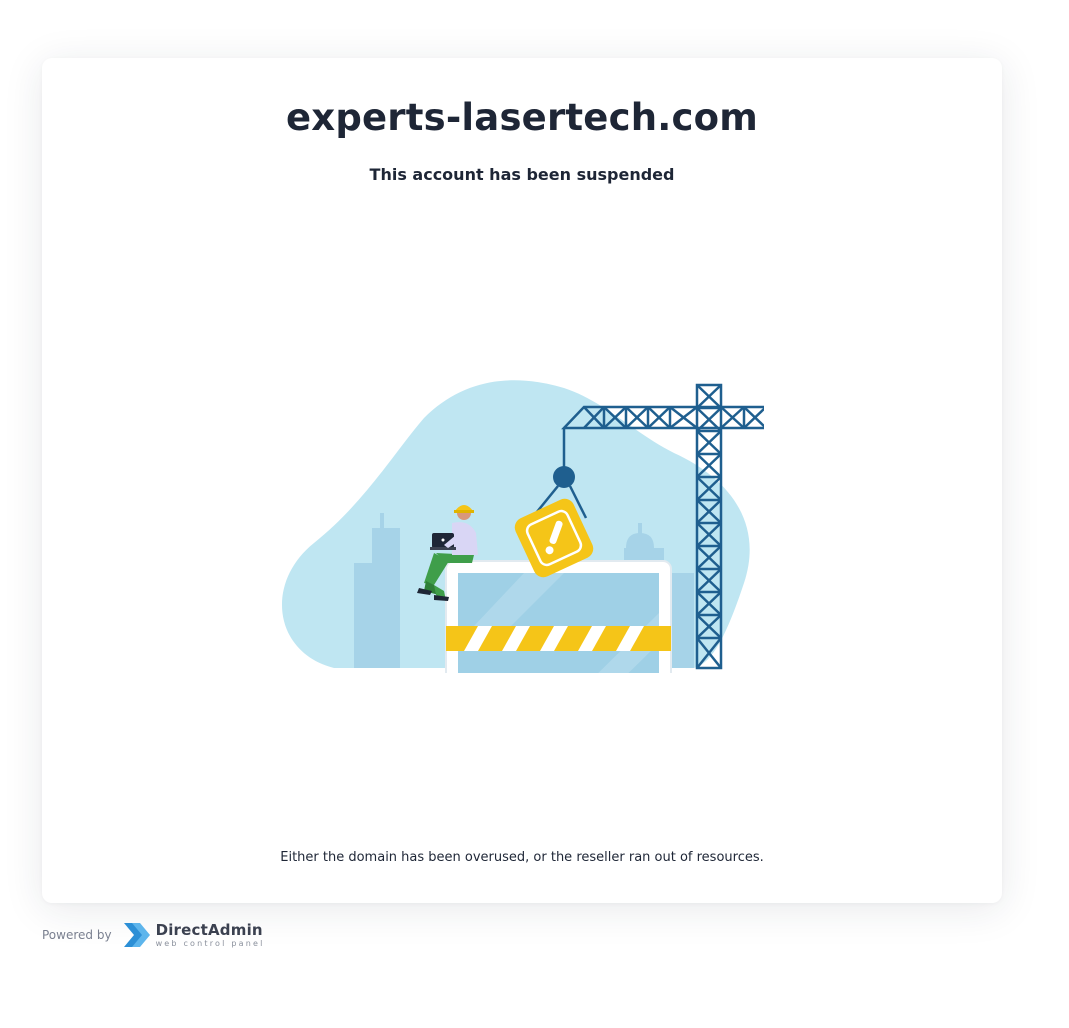 This screenshot has width=1069, height=1028. I want to click on powered-by-label: Powered by, so click(77, 935).